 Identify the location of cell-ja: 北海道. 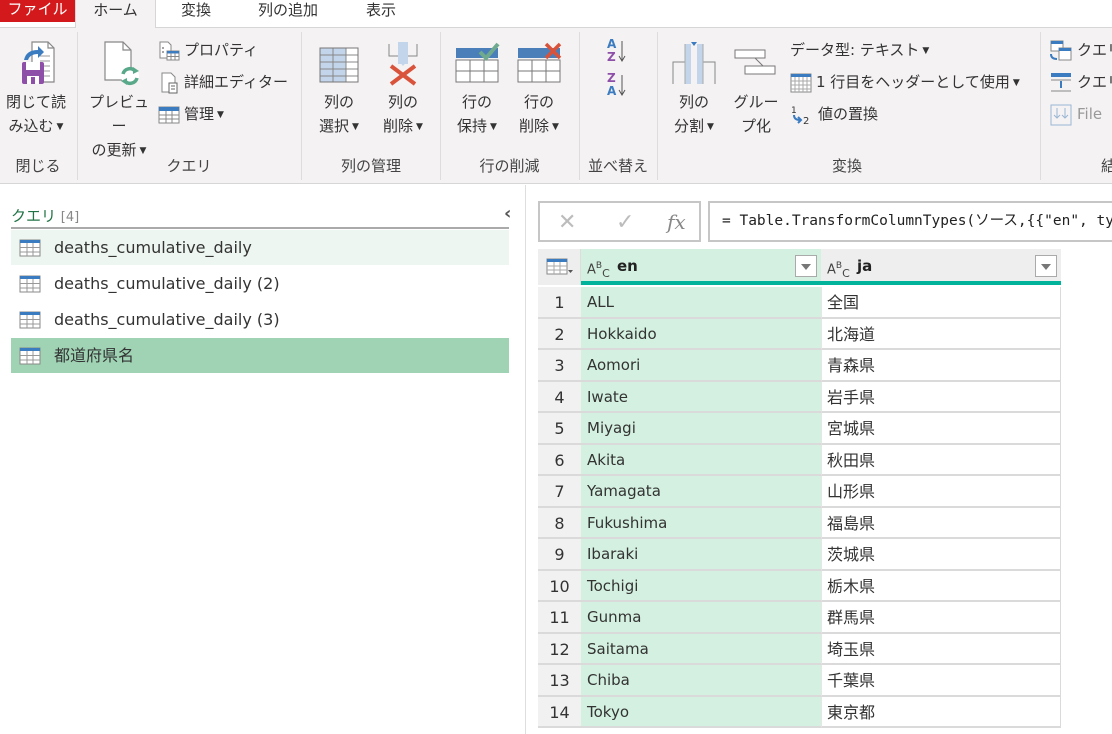
(941, 334).